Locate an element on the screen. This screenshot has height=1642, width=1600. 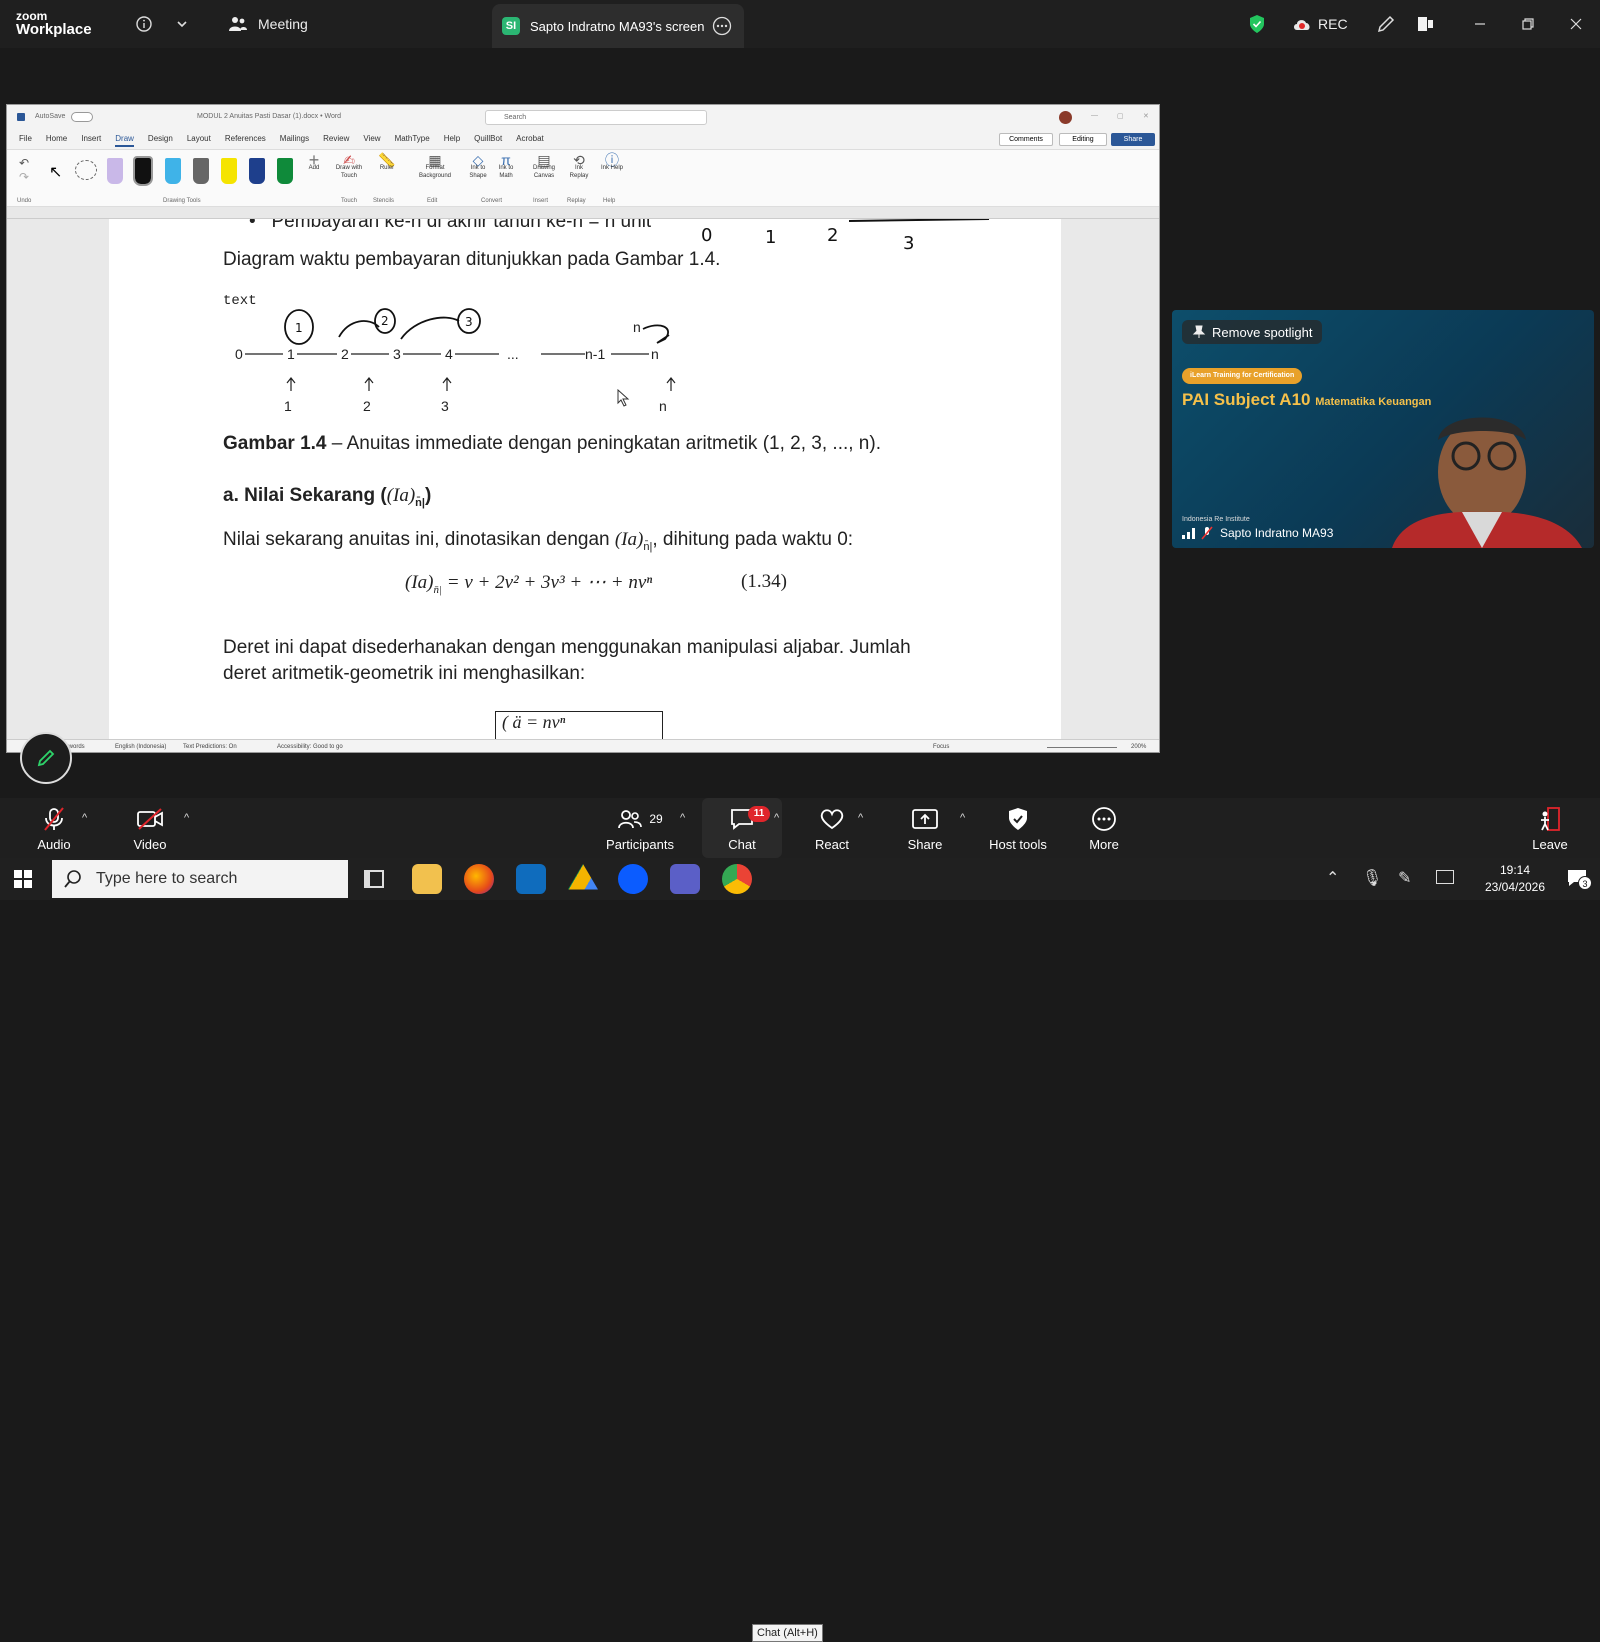
zoom-slider is located at coordinates (1082, 747).